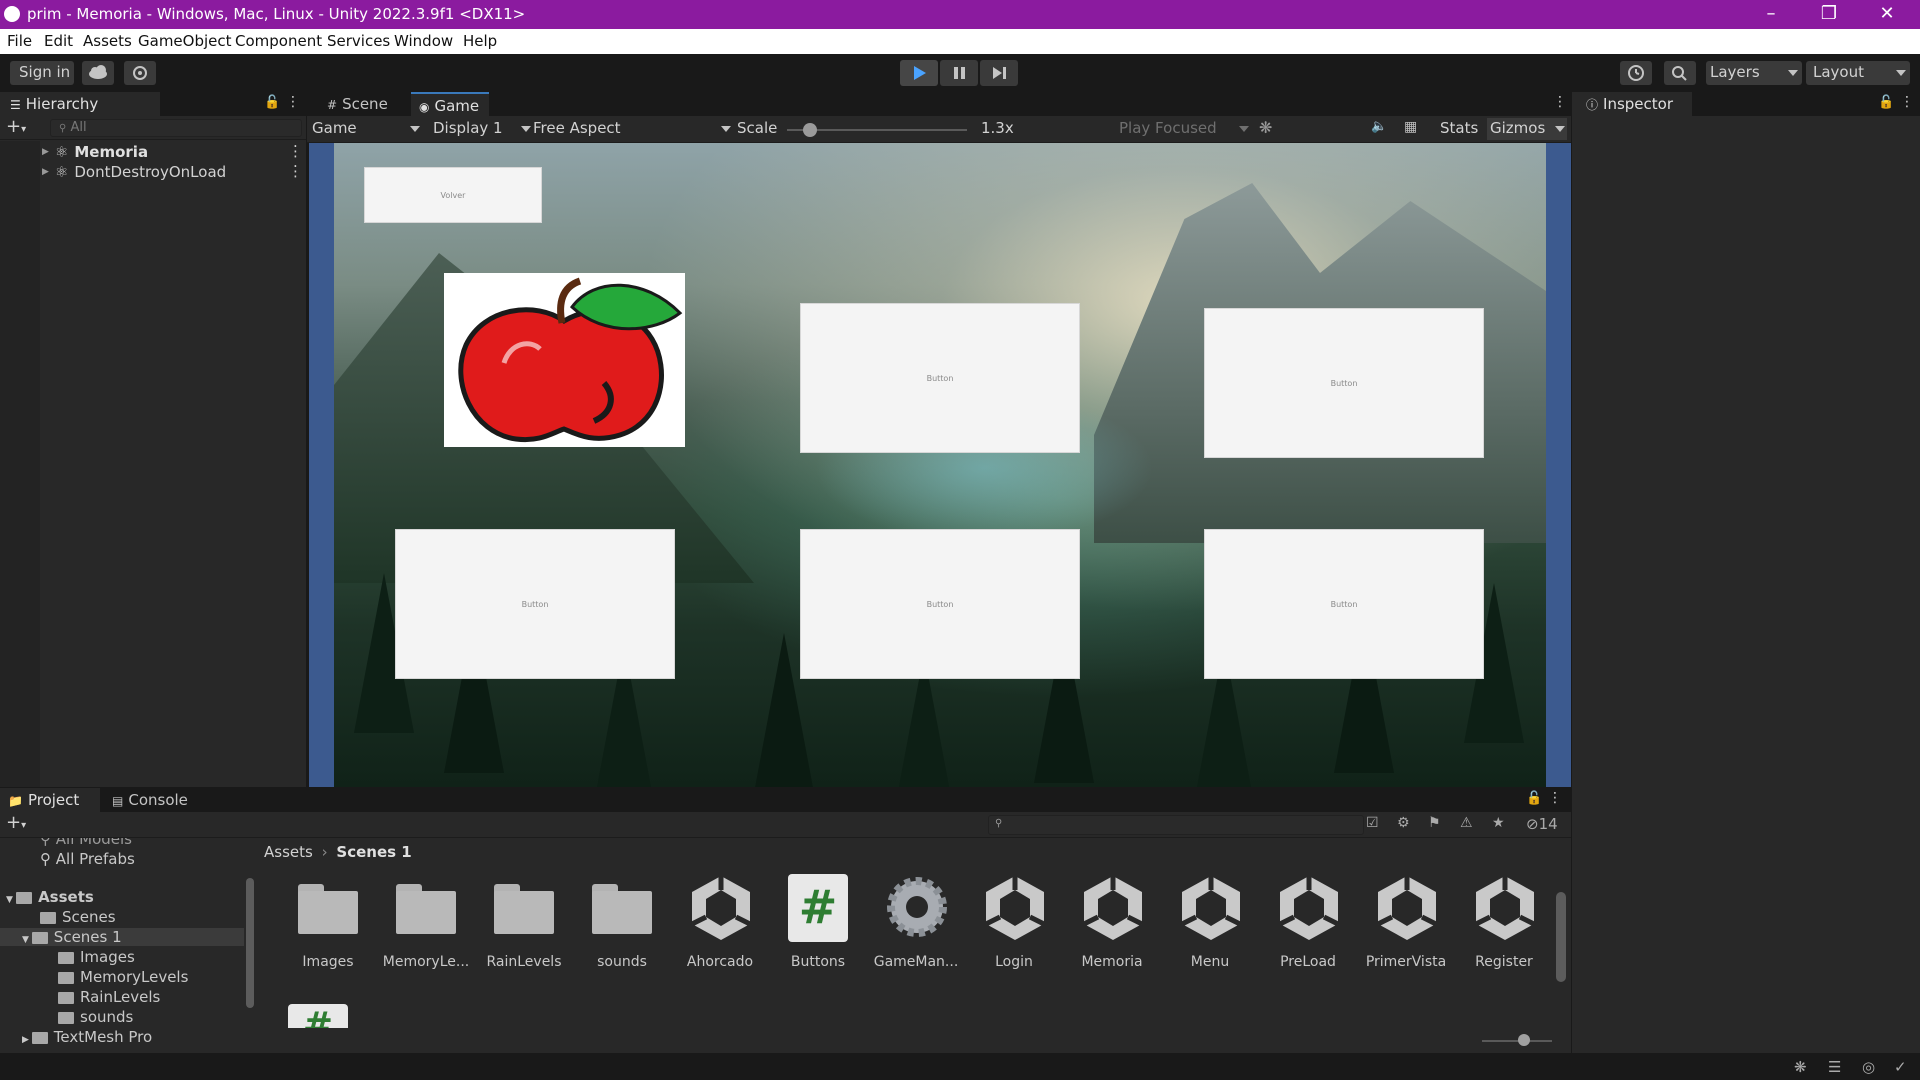 This screenshot has height=1080, width=1920. Describe the element at coordinates (1900, 1067) in the screenshot. I see `check-icon: ✓` at that location.